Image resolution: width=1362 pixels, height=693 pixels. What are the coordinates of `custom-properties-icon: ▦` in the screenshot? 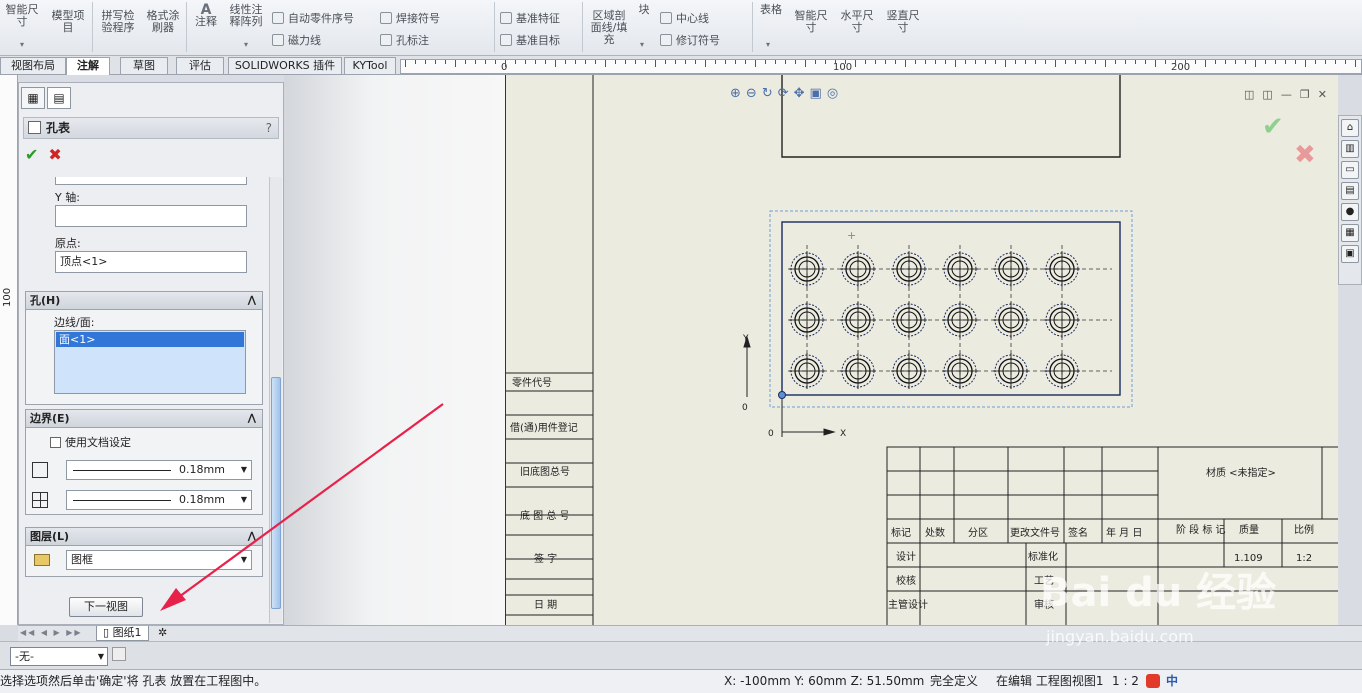 It's located at (1350, 233).